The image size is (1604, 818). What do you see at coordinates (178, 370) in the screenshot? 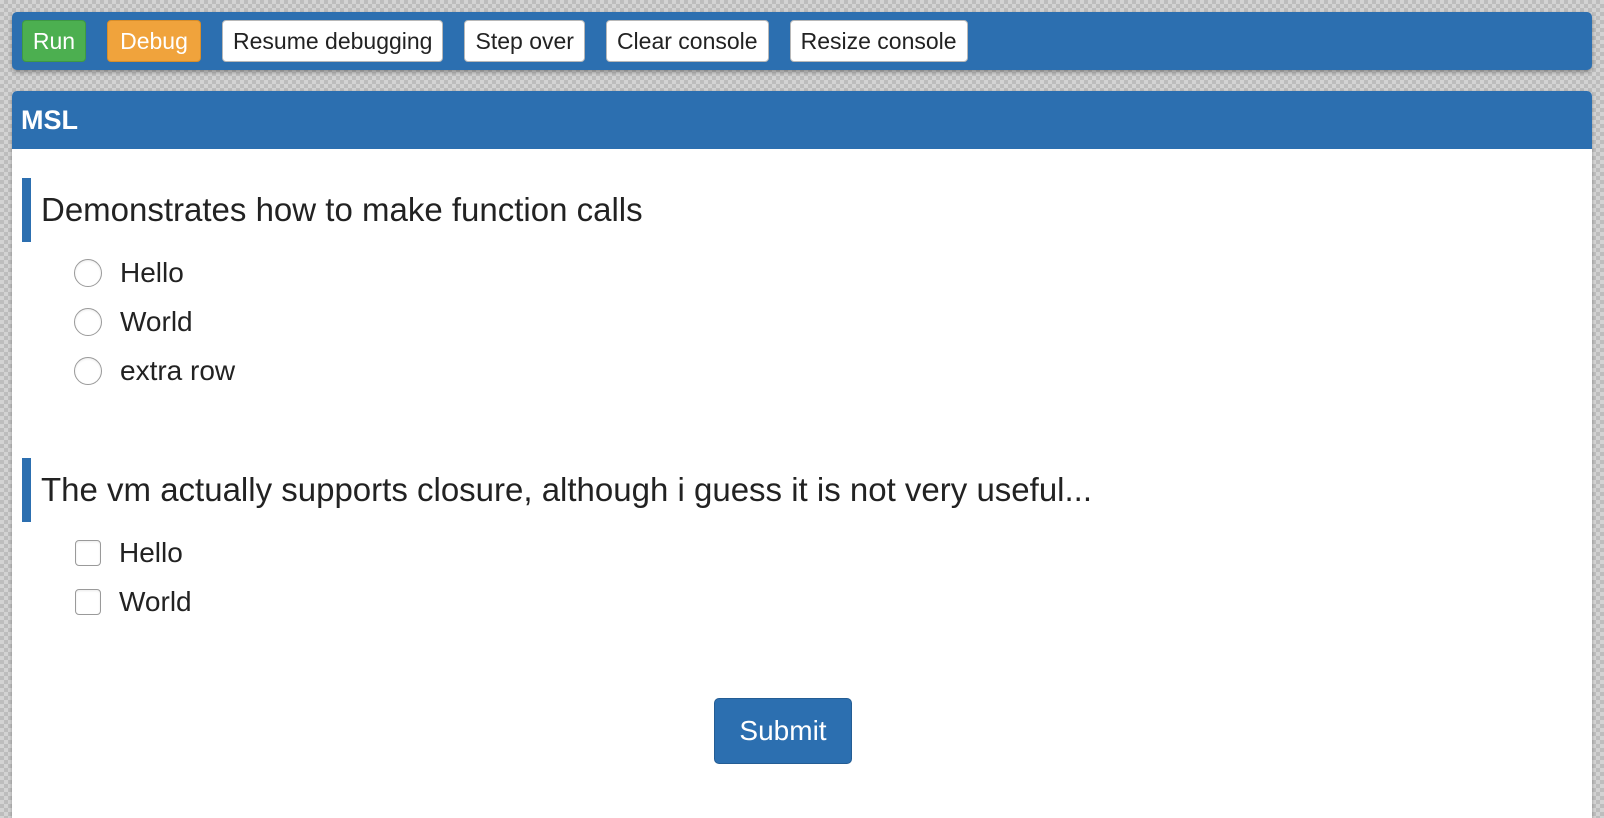
I see `option-label: extra row` at bounding box center [178, 370].